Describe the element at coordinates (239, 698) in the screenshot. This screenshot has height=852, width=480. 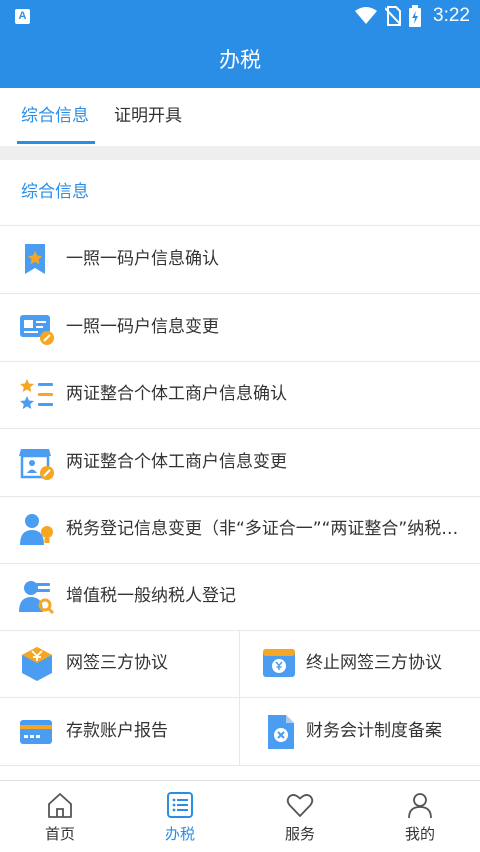
I see `grid-divider` at that location.